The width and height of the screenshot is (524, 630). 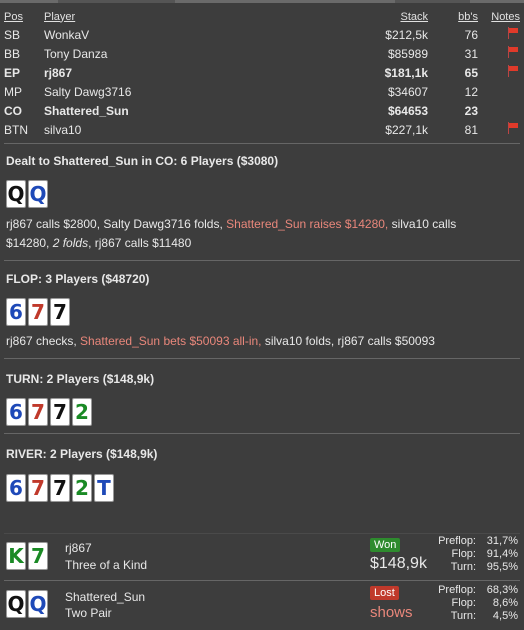 I want to click on turn-cards: 6772, so click(x=49, y=412).